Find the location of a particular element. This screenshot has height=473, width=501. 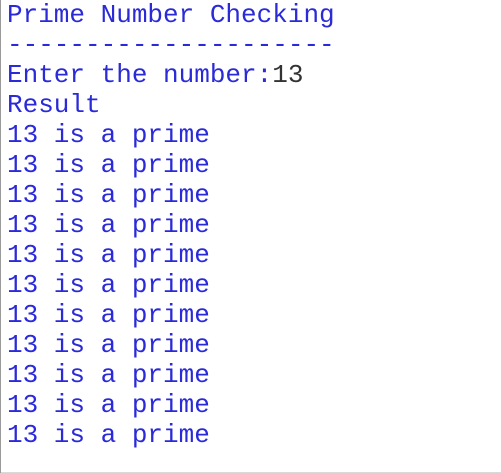

number-input-value: 13 is located at coordinates (288, 75).